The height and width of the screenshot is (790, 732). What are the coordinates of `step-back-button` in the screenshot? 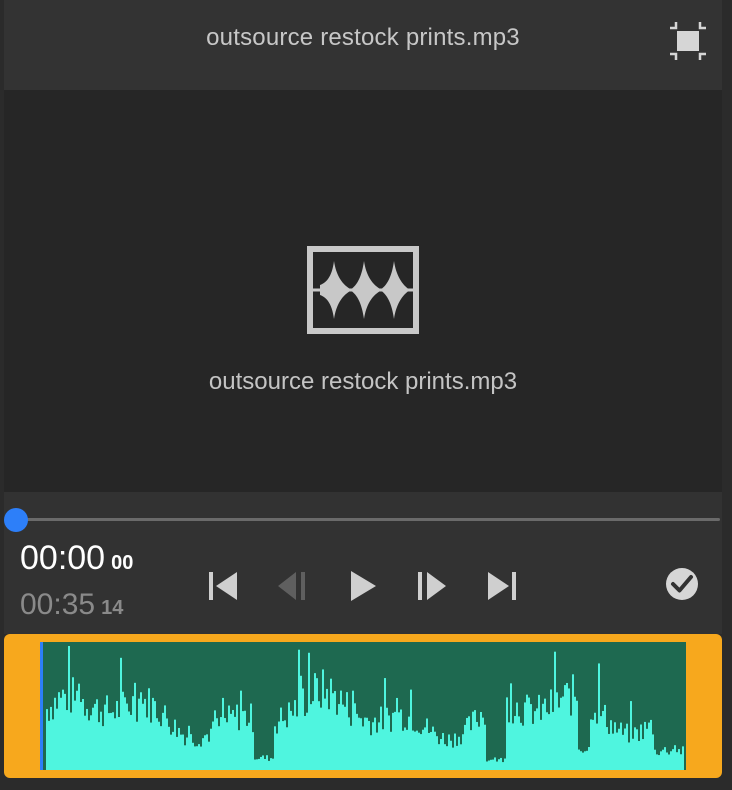 It's located at (292, 586).